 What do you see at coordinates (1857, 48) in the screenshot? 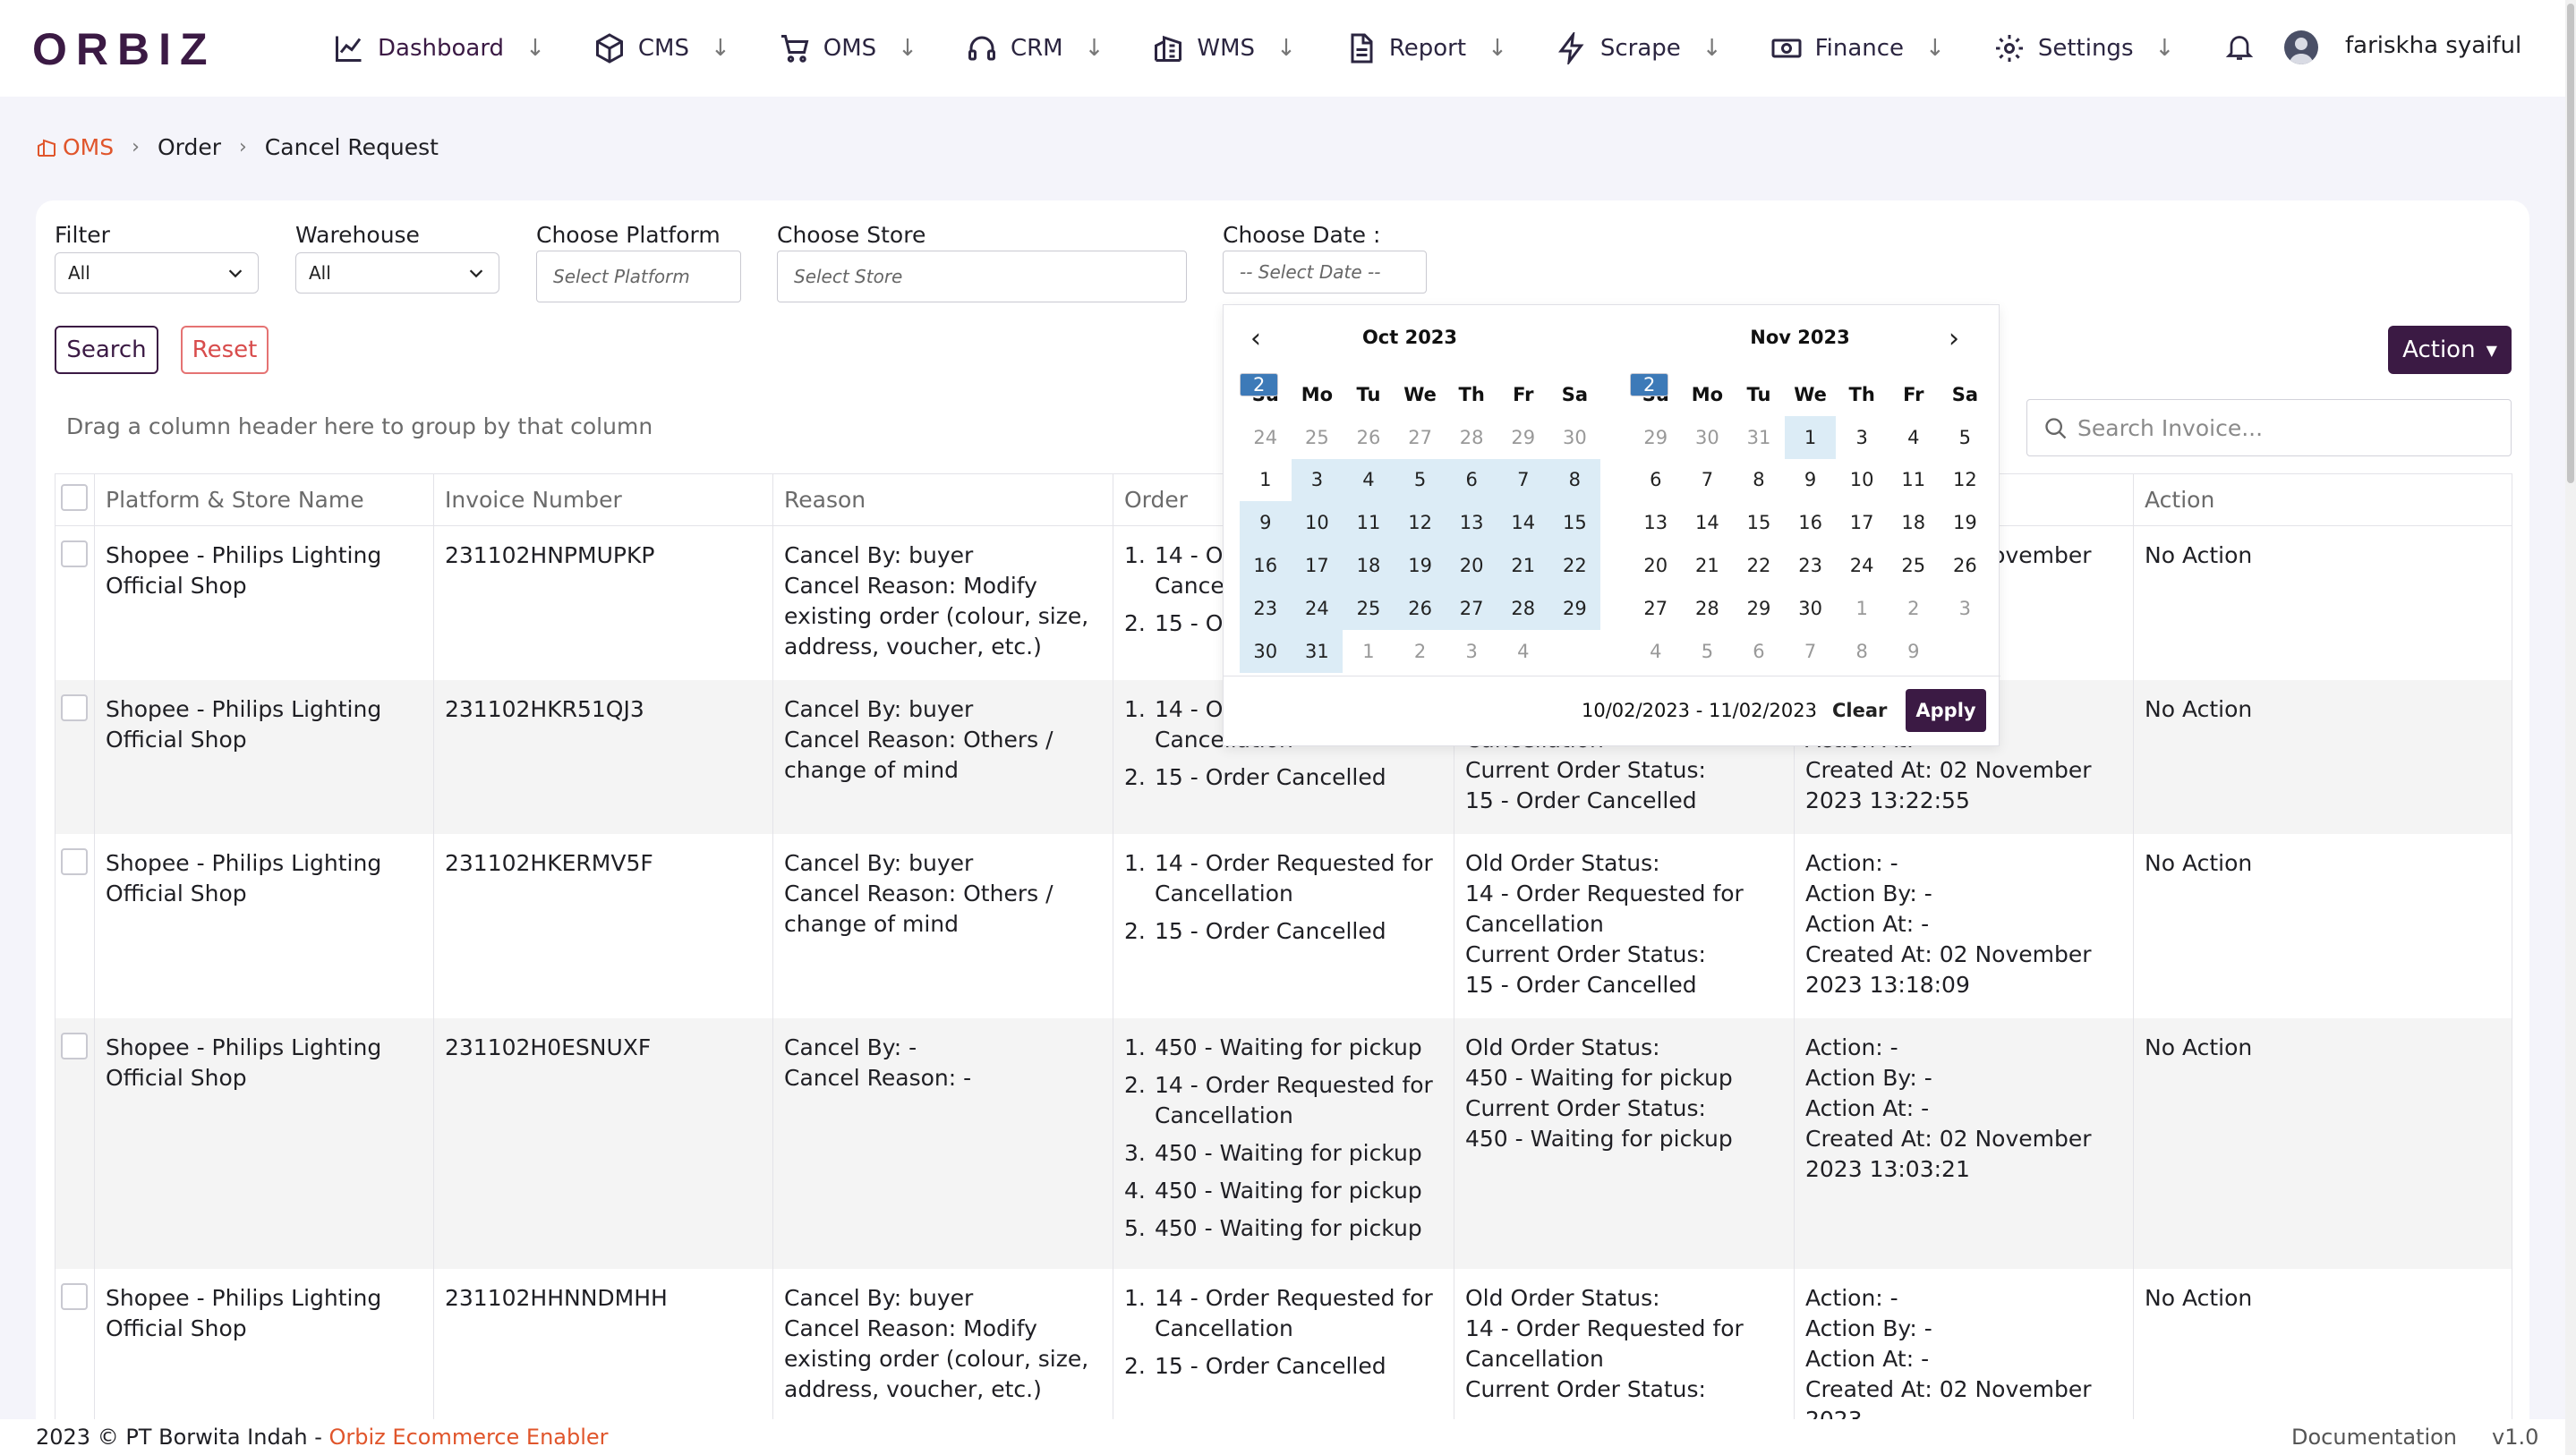
I see `nav-item-finance: Finance ↓` at bounding box center [1857, 48].